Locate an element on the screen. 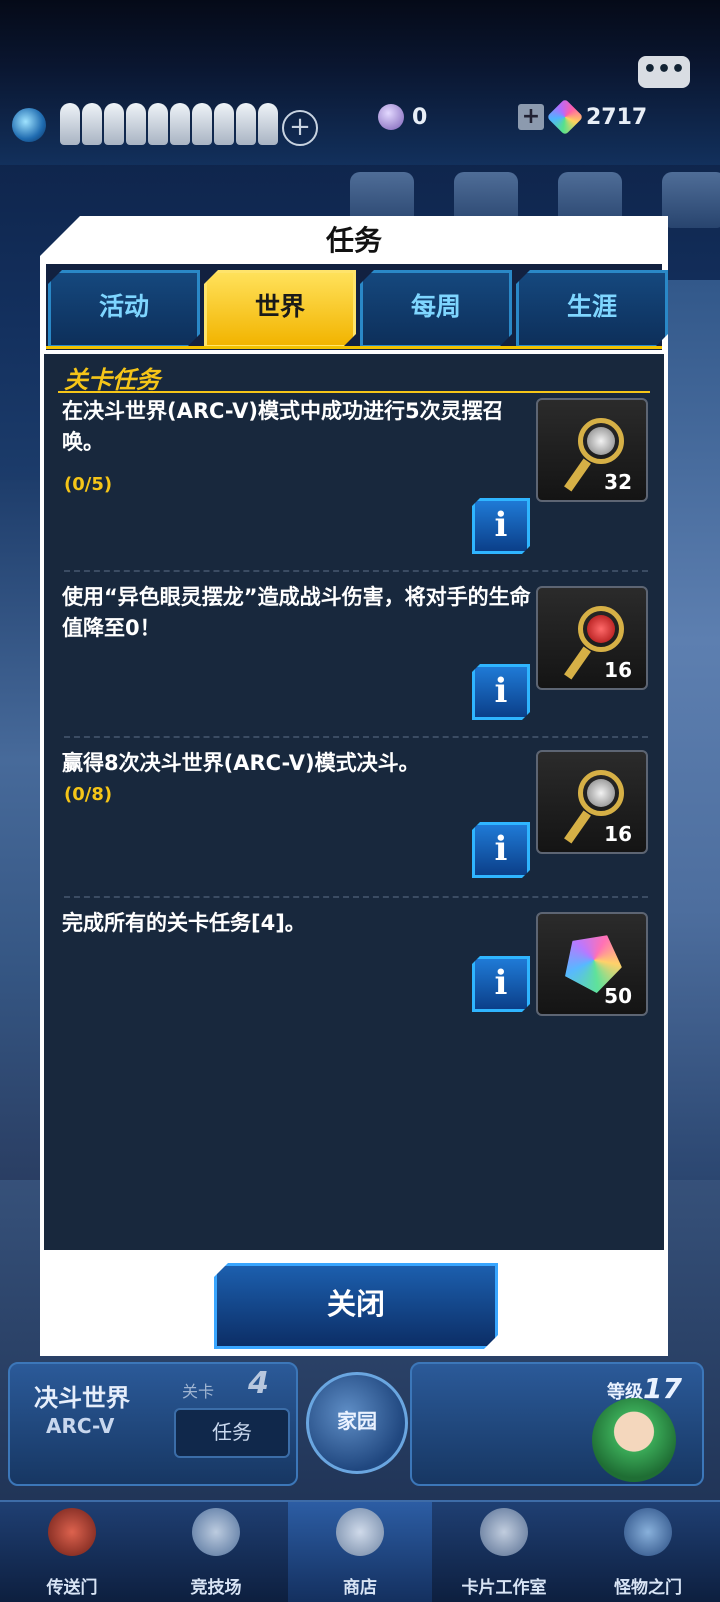 The width and height of the screenshot is (720, 1602). add-gems-icon: + is located at coordinates (531, 117).